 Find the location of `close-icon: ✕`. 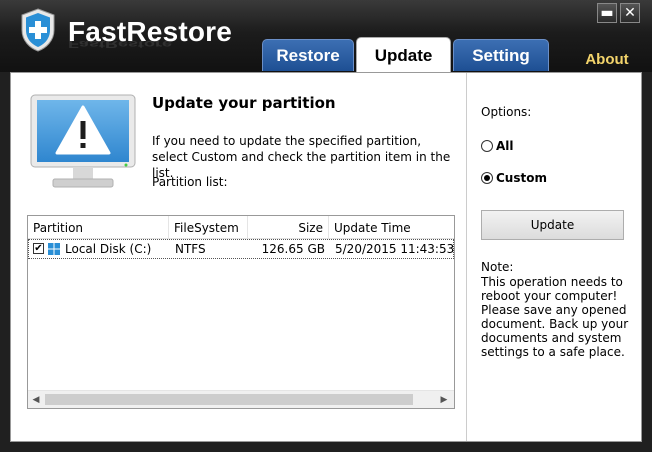

close-icon: ✕ is located at coordinates (630, 13).